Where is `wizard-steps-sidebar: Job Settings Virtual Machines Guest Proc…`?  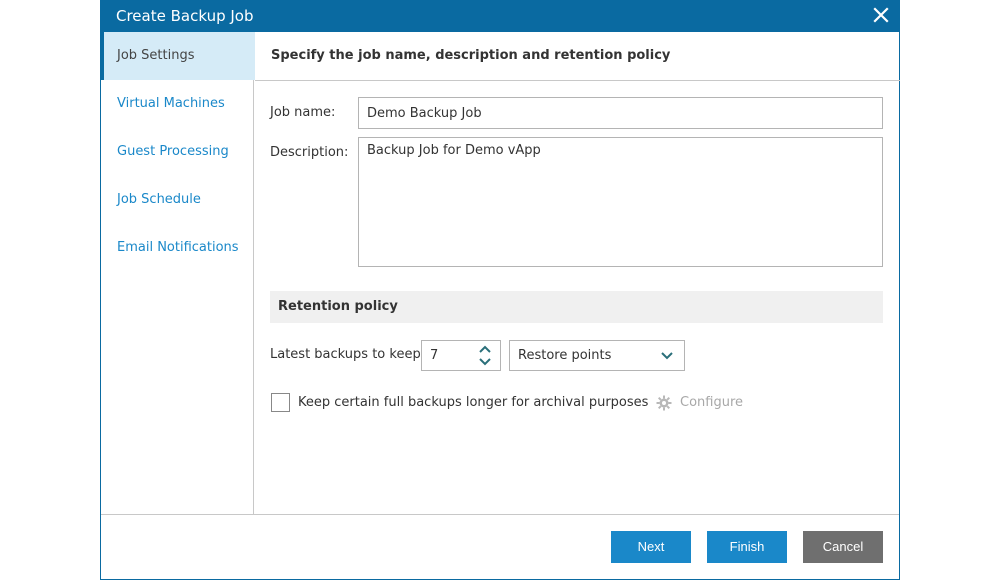 wizard-steps-sidebar: Job Settings Virtual Machines Guest Proc… is located at coordinates (178, 273).